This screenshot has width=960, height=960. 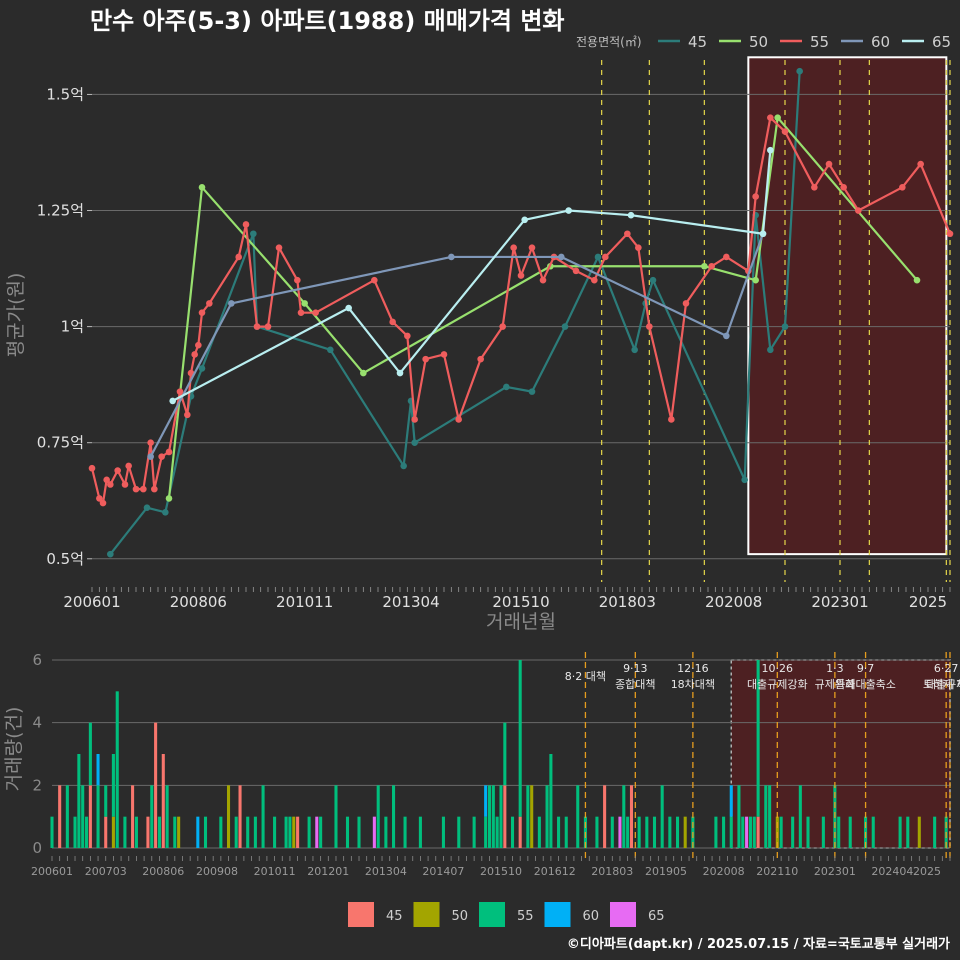 I want to click on legend-label-50: 50, so click(x=758, y=42).